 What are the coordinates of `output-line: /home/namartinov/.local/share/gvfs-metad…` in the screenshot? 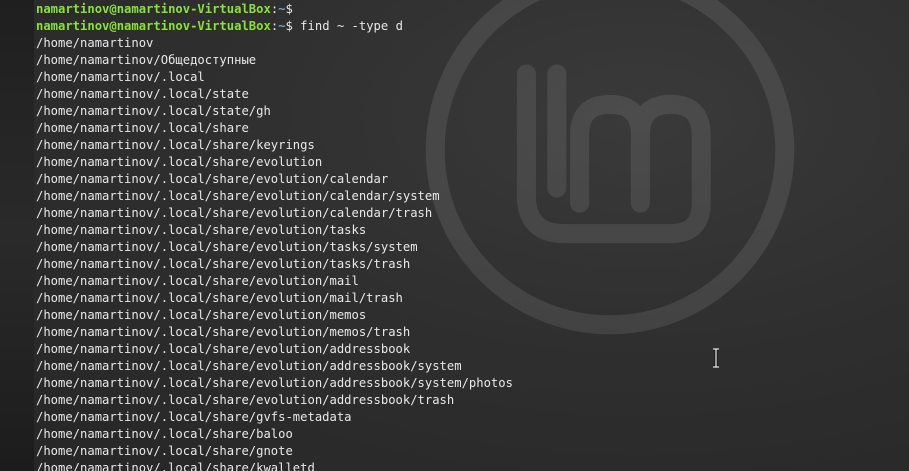 It's located at (194, 417).